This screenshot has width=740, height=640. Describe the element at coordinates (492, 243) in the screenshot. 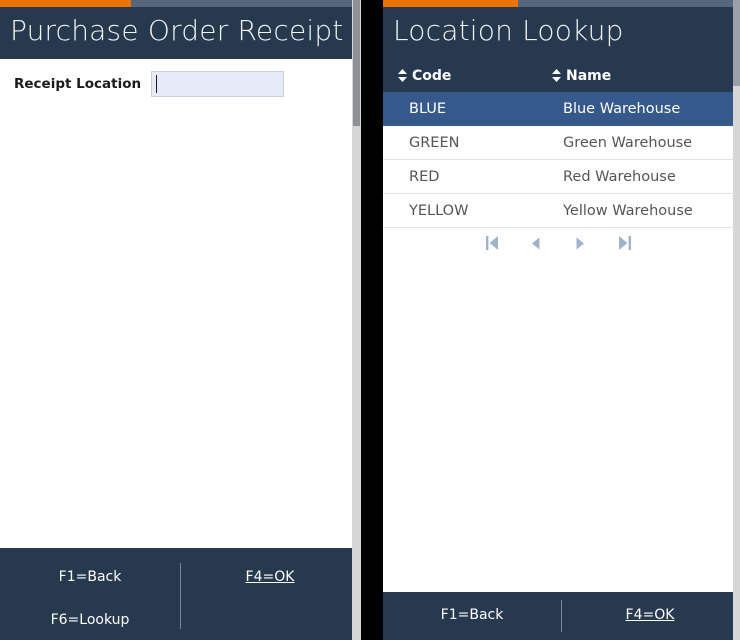

I see `first-page-icon` at that location.